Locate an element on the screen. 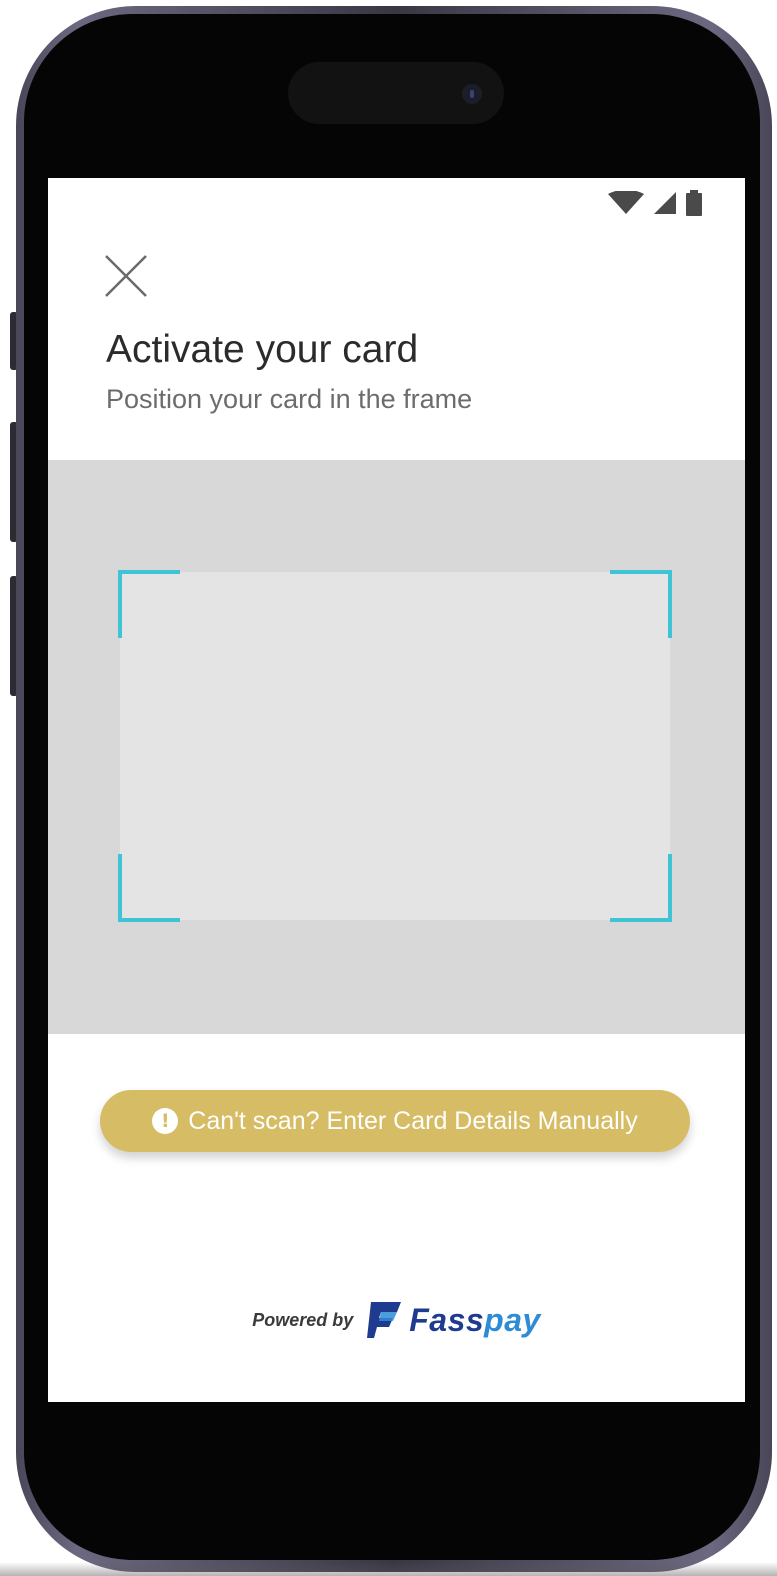  wifi-icon is located at coordinates (626, 202).